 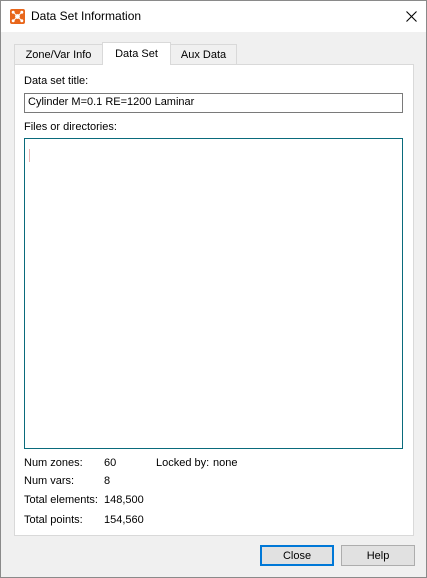 I want to click on locked-by-label: Locked by:, so click(x=183, y=463).